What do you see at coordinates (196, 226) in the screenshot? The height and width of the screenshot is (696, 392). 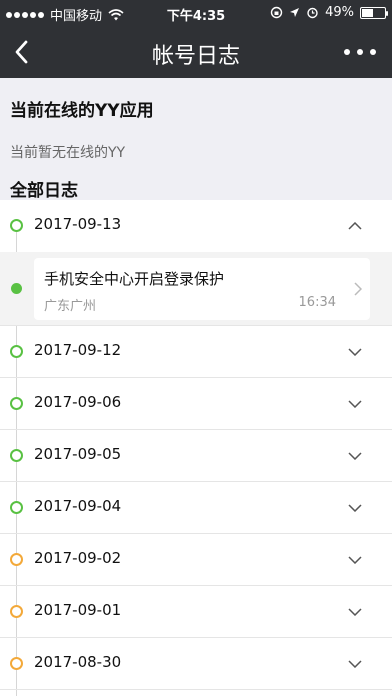 I see `date-row: 2017-09-13` at bounding box center [196, 226].